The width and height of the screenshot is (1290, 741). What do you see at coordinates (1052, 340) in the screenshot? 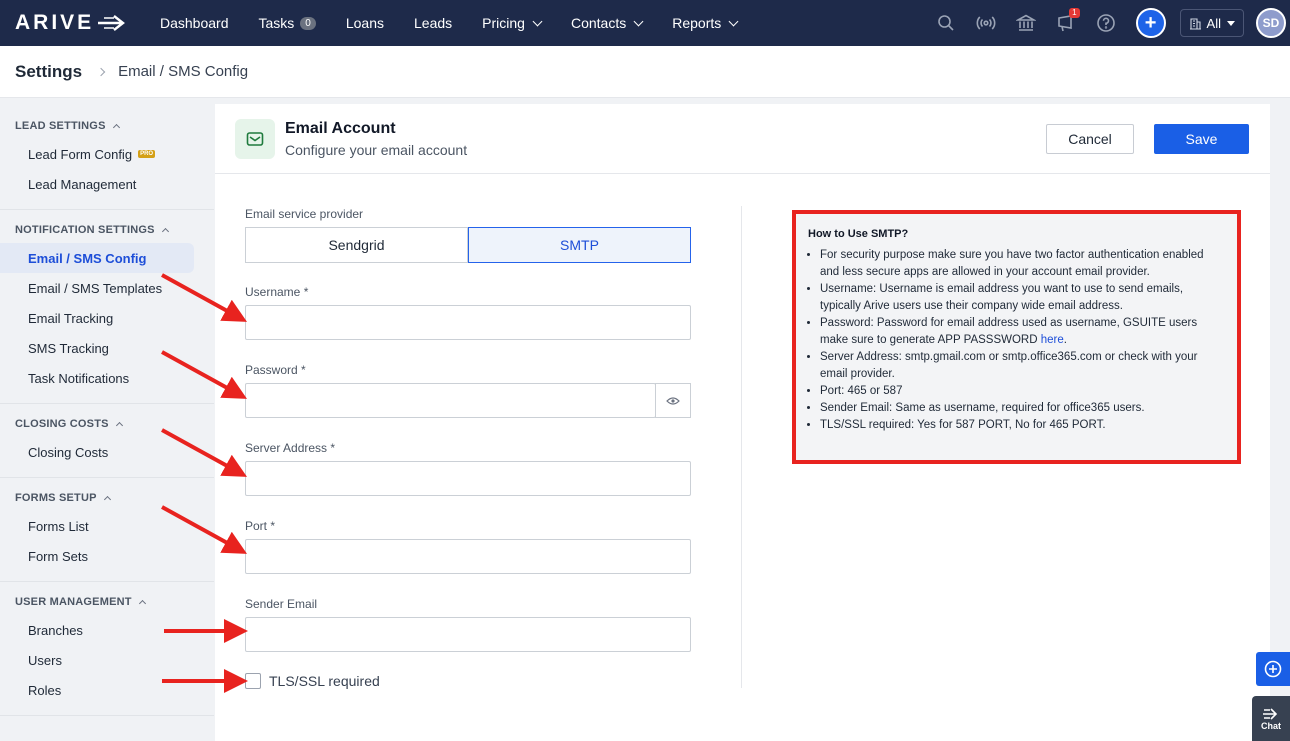
I see `app-password-link: here` at bounding box center [1052, 340].